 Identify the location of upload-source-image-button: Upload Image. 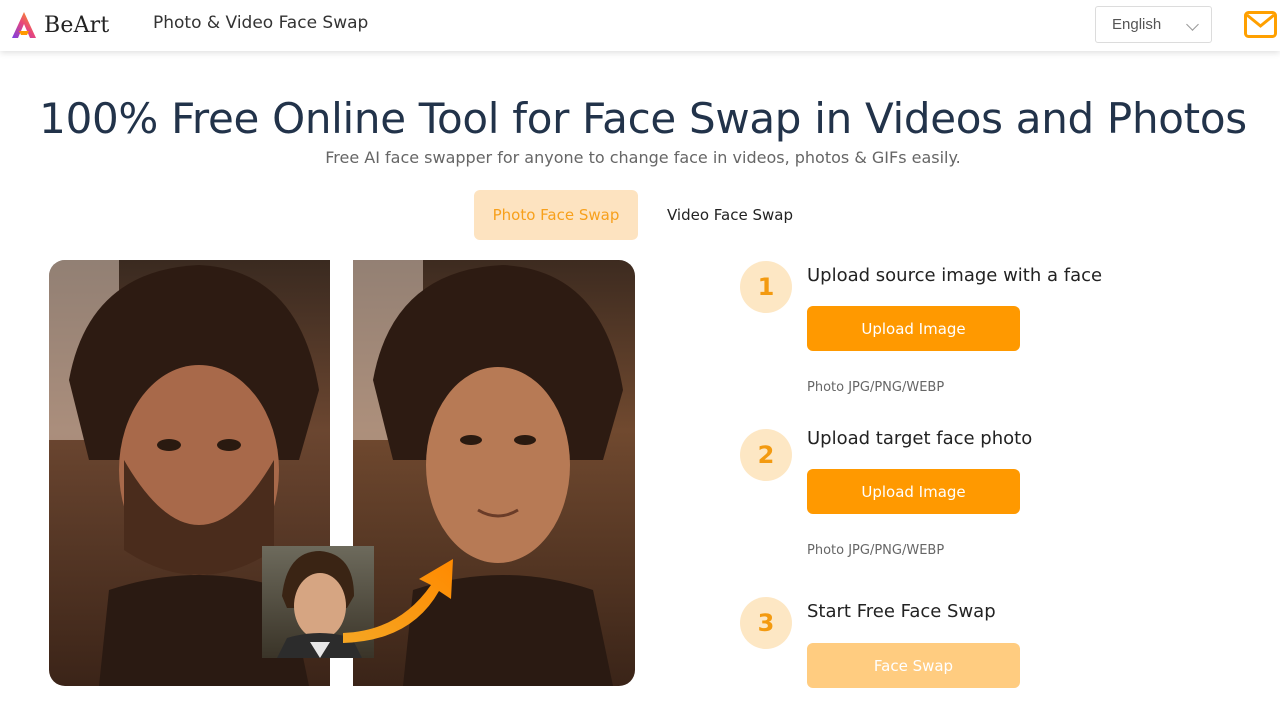
(913, 328).